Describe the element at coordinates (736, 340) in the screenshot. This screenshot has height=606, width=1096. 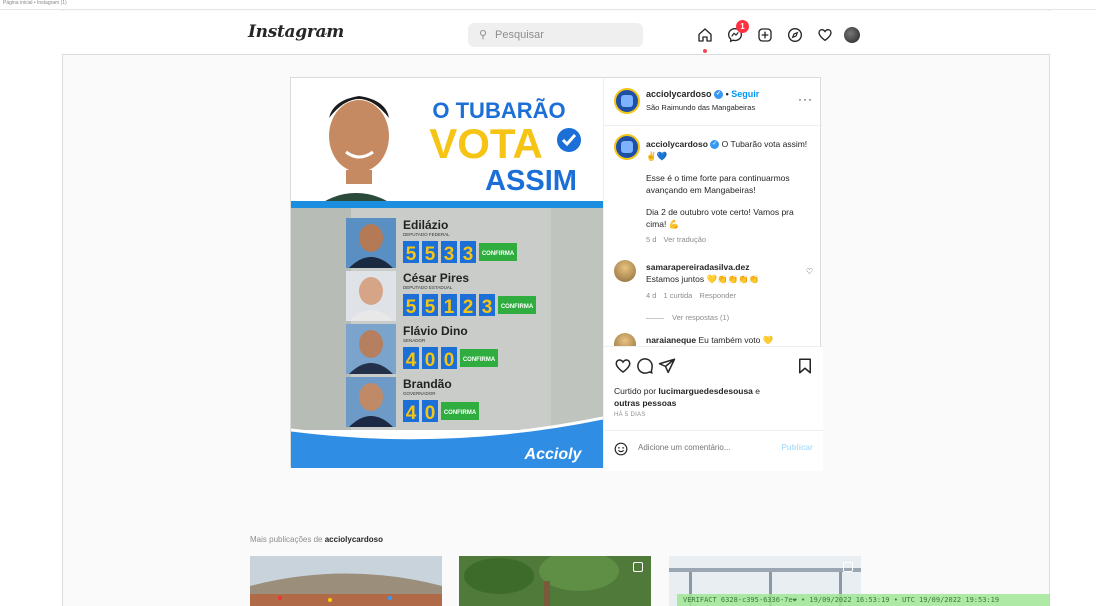
I see `comment-text: Eu também voto 💛` at that location.